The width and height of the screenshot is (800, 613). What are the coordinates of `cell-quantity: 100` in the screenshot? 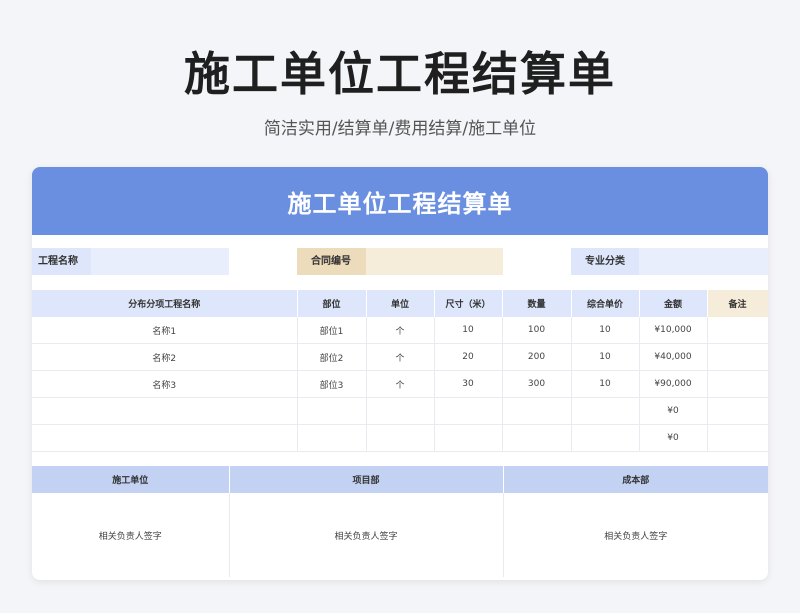 It's located at (537, 330).